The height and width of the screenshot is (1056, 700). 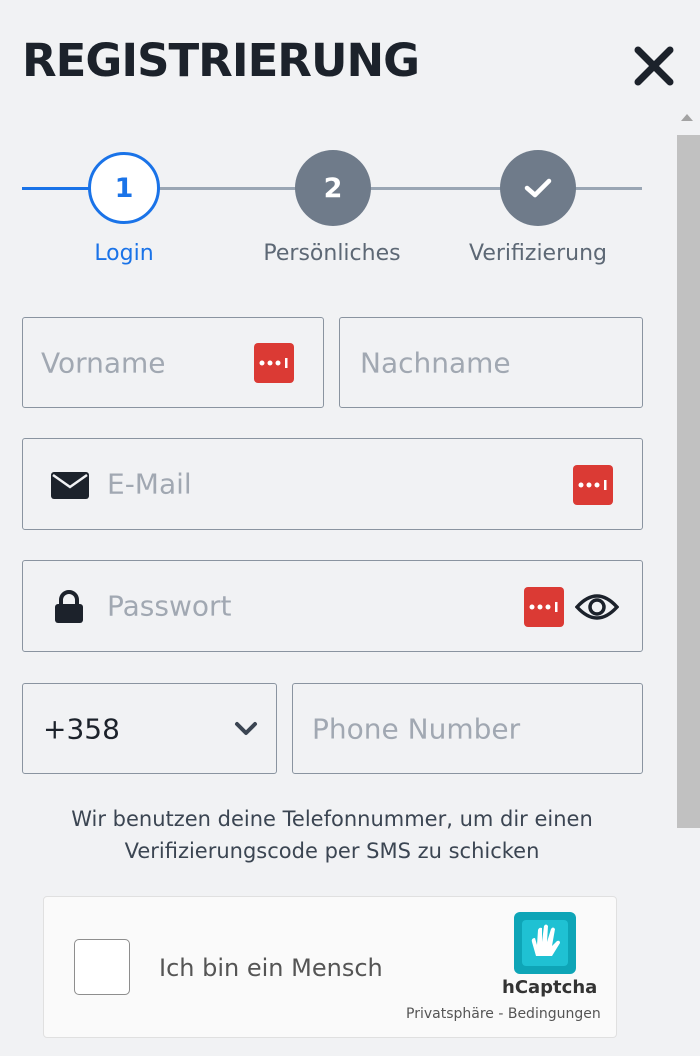 I want to click on email-field: E-Mail, so click(x=332, y=484).